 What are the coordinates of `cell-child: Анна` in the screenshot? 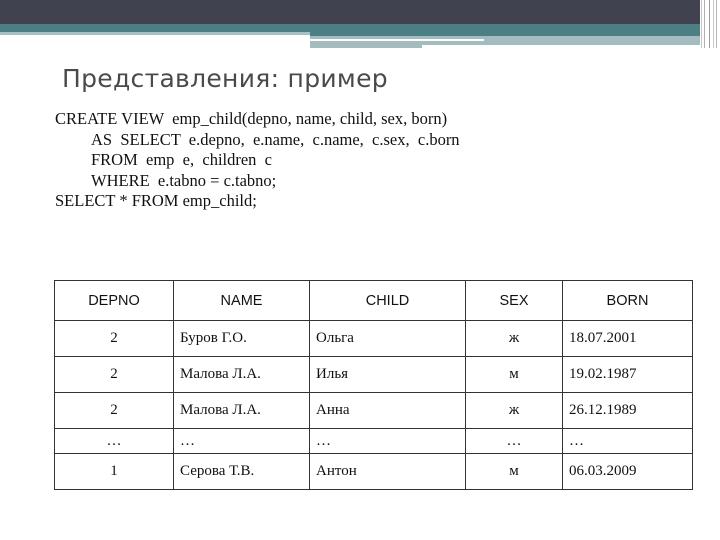 It's located at (387, 410).